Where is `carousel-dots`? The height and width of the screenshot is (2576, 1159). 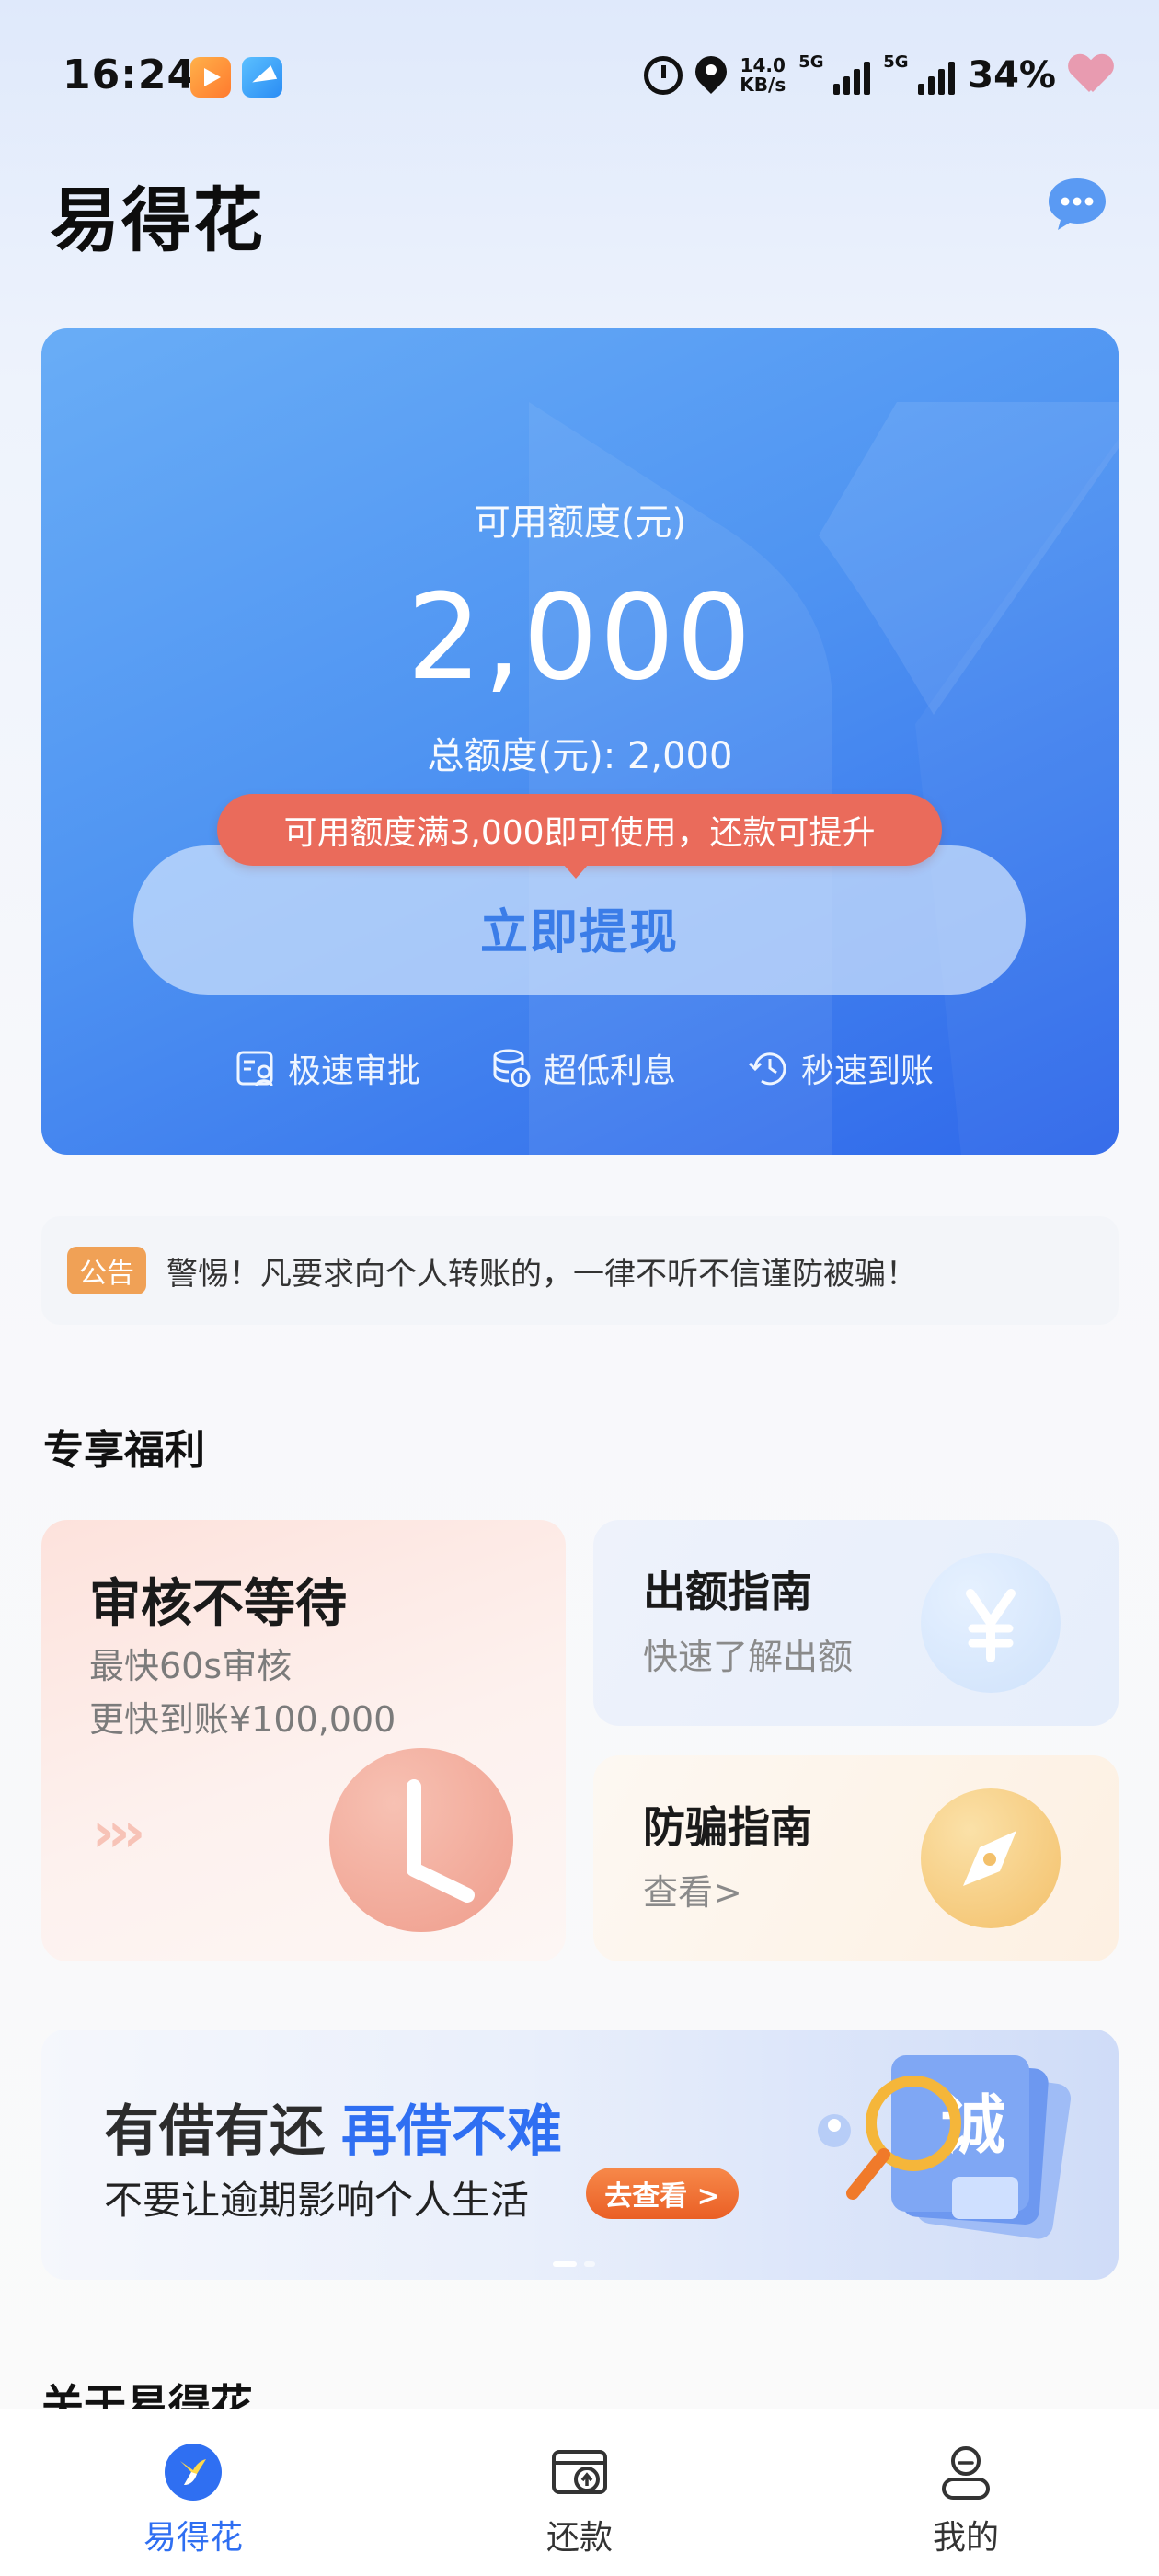 carousel-dots is located at coordinates (574, 2264).